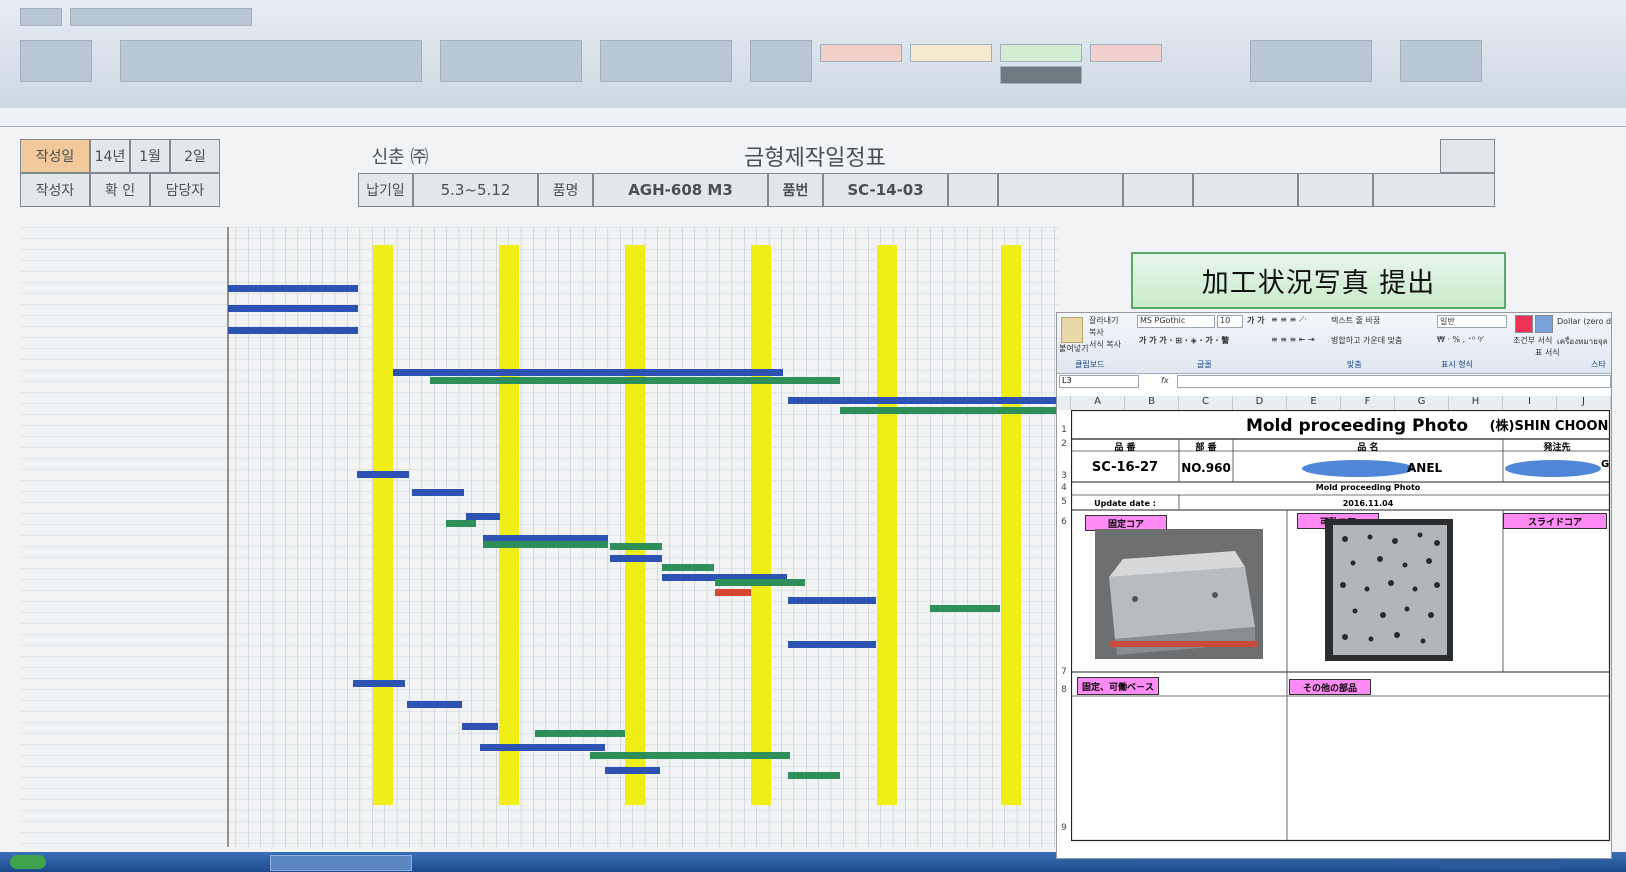 This screenshot has height=872, width=1626. Describe the element at coordinates (1524, 324) in the screenshot. I see `conditional-format-icon` at that location.